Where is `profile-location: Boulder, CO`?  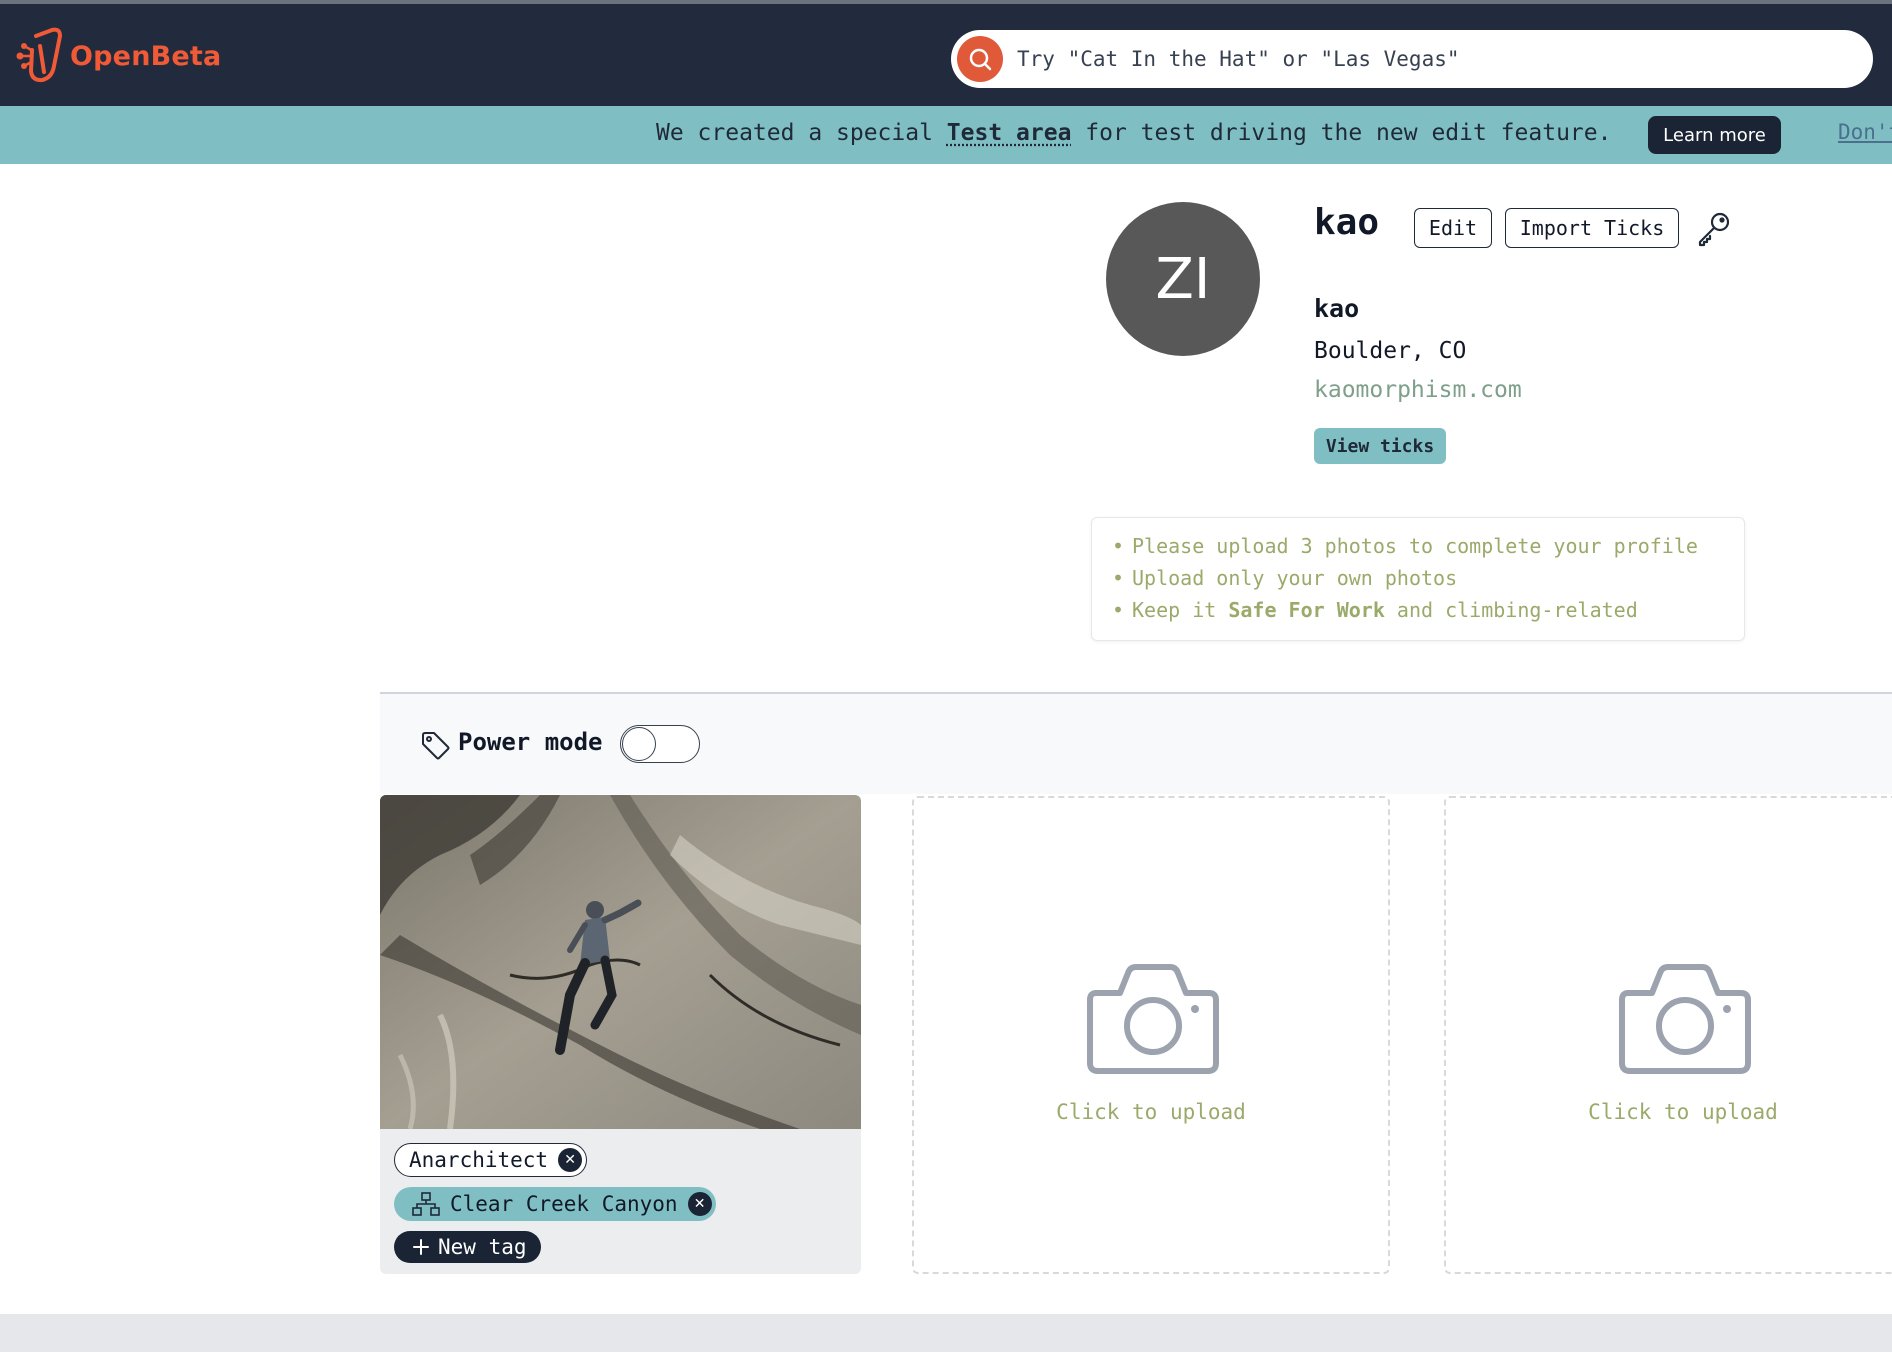
profile-location: Boulder, CO is located at coordinates (1390, 351).